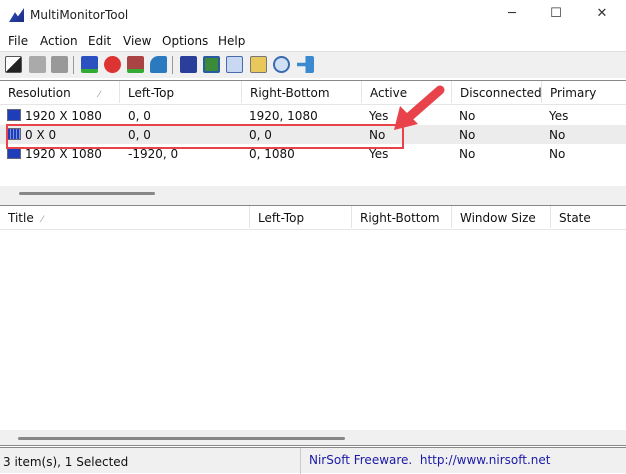 The width and height of the screenshot is (626, 474). I want to click on cell-primary: Yes, so click(559, 116).